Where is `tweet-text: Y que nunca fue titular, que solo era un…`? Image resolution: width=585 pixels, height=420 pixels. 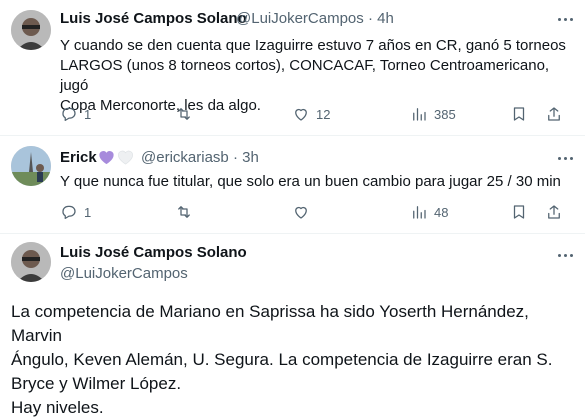 tweet-text: Y que nunca fue titular, que solo era un… is located at coordinates (320, 182).